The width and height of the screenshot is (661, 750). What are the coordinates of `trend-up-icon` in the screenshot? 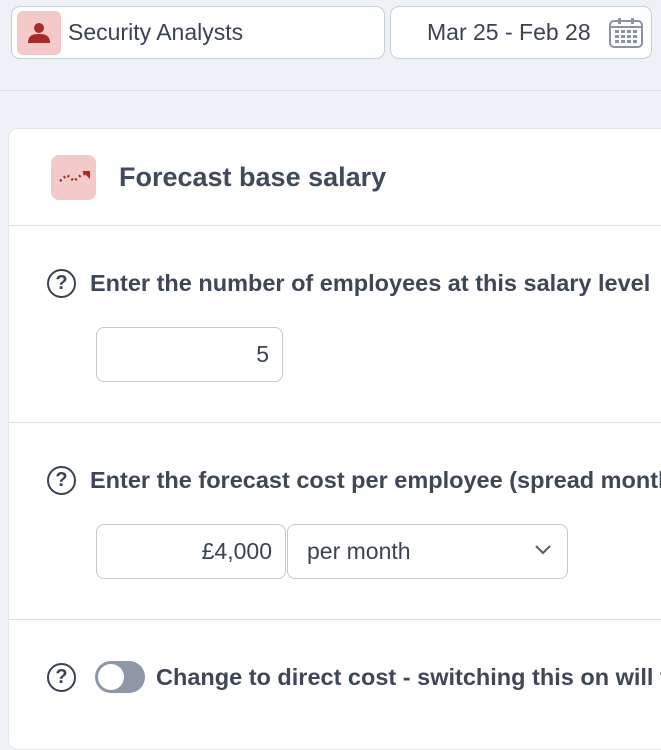 It's located at (73, 177).